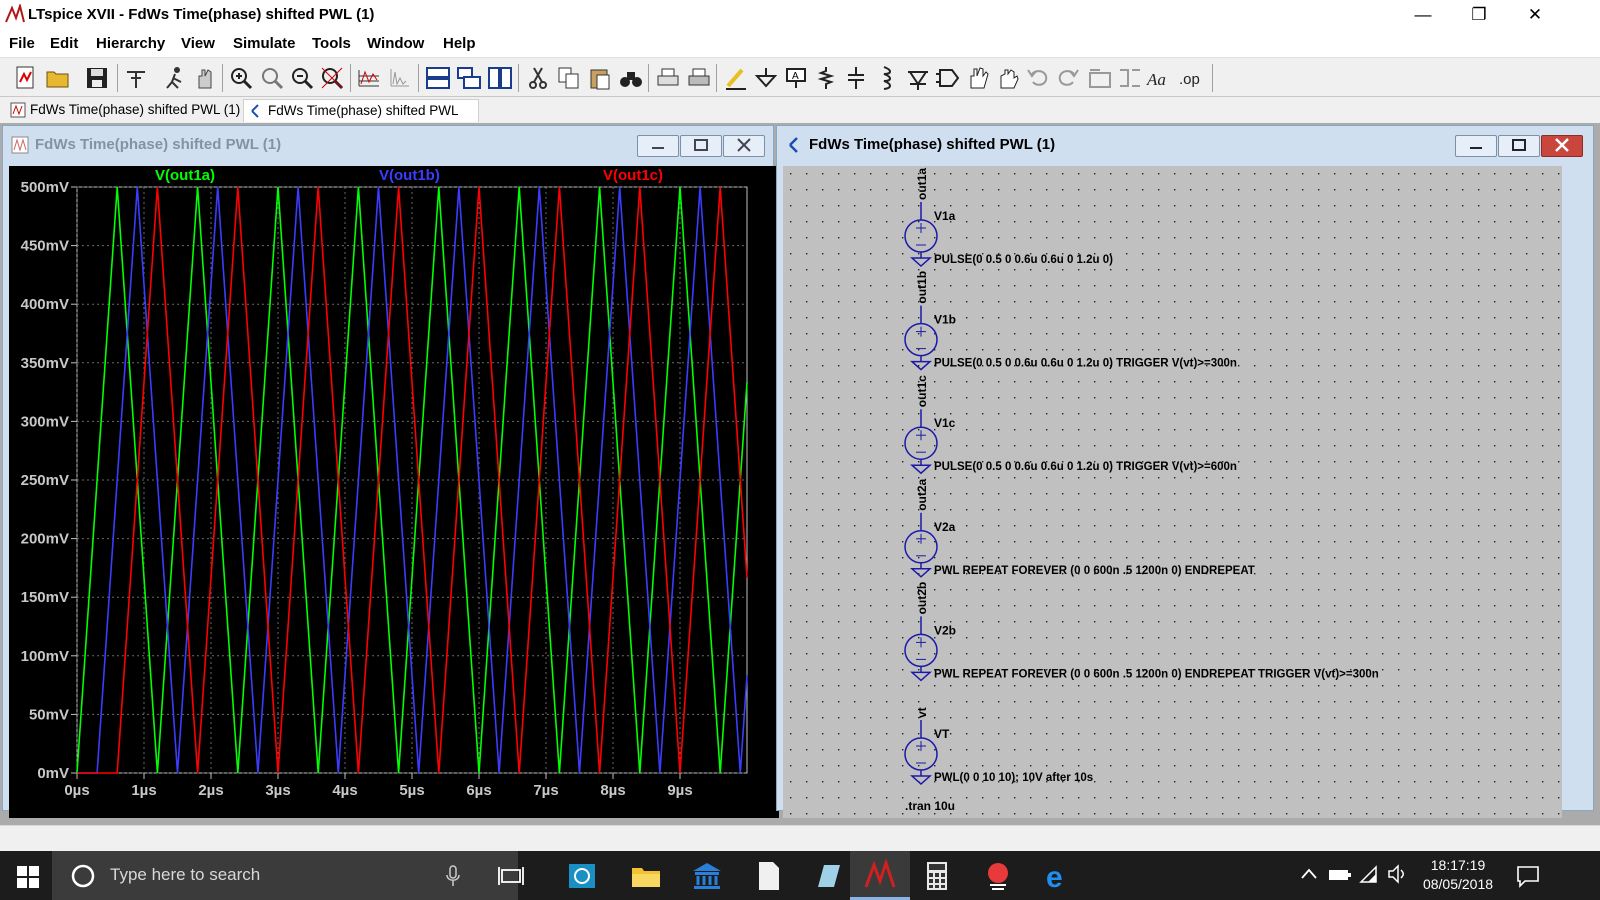 The width and height of the screenshot is (1600, 900). Describe the element at coordinates (1038, 78) in the screenshot. I see `undo-icon` at that location.